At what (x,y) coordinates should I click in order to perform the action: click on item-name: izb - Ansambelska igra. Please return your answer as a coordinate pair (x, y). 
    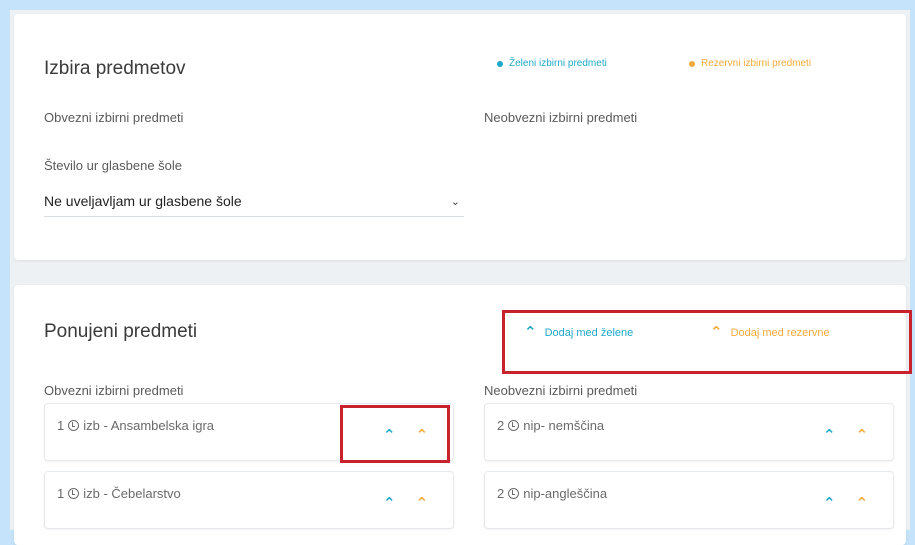
    Looking at the image, I should click on (149, 425).